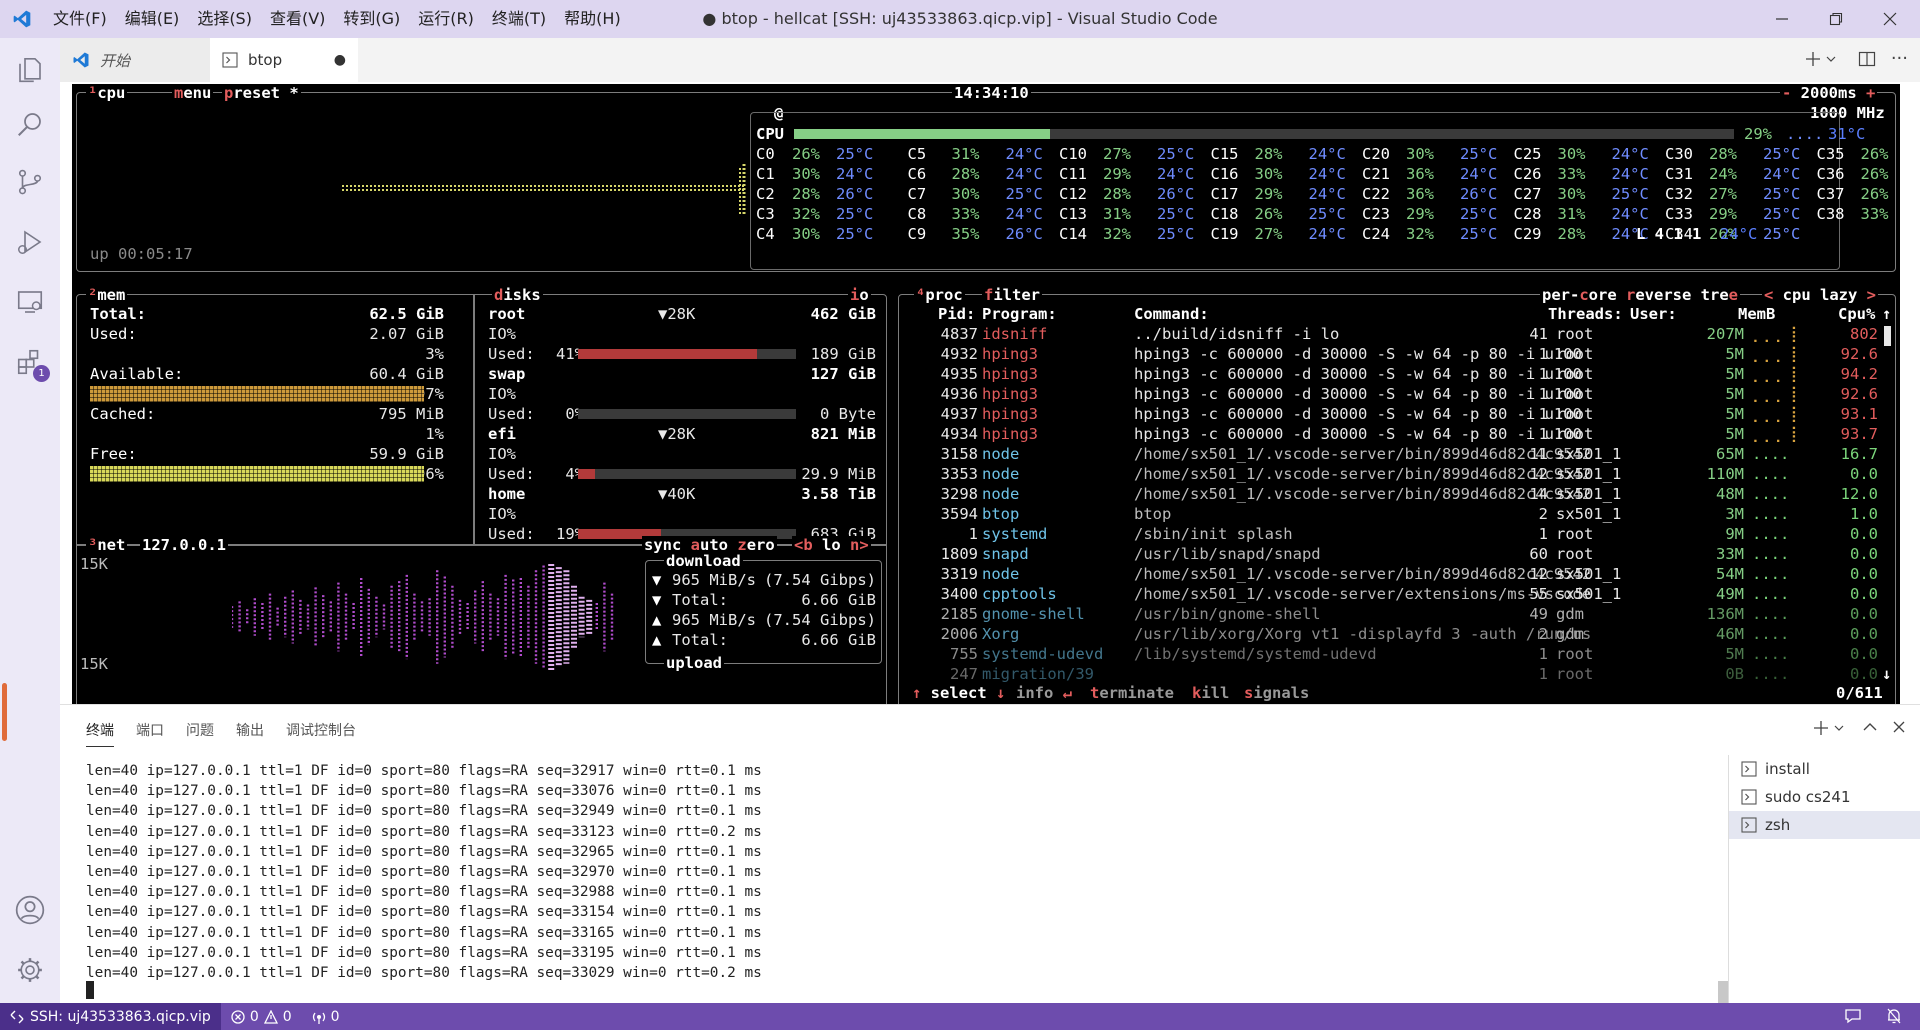 This screenshot has width=1920, height=1030. I want to click on tab-btop: btop ●, so click(284, 60).